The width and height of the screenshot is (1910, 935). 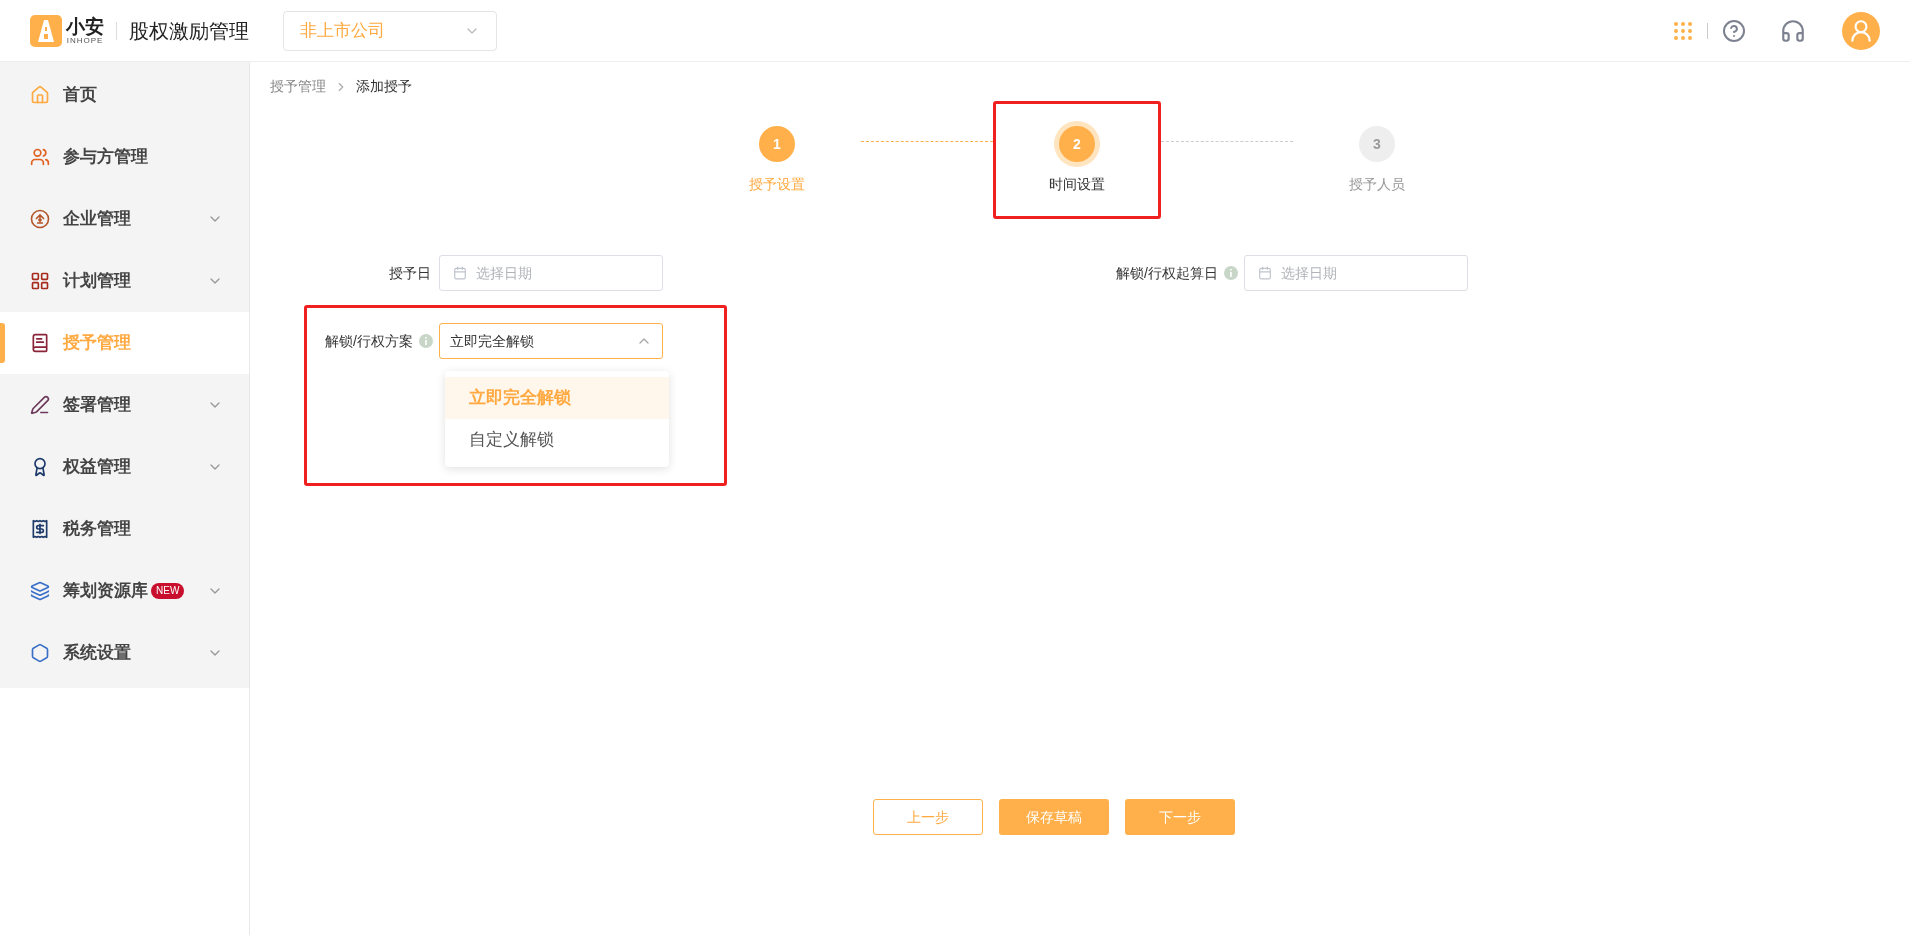 I want to click on sidebar-item: 签署管理, so click(x=124, y=405).